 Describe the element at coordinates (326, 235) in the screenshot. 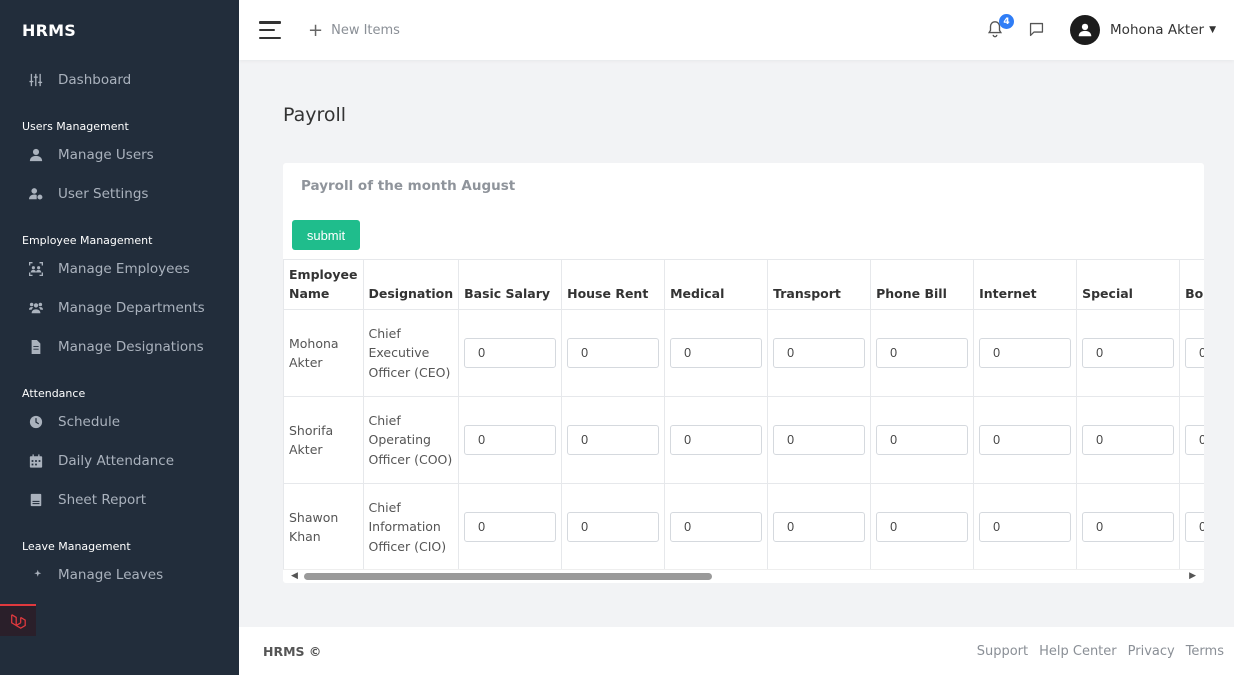

I see `submit-button: submit` at that location.